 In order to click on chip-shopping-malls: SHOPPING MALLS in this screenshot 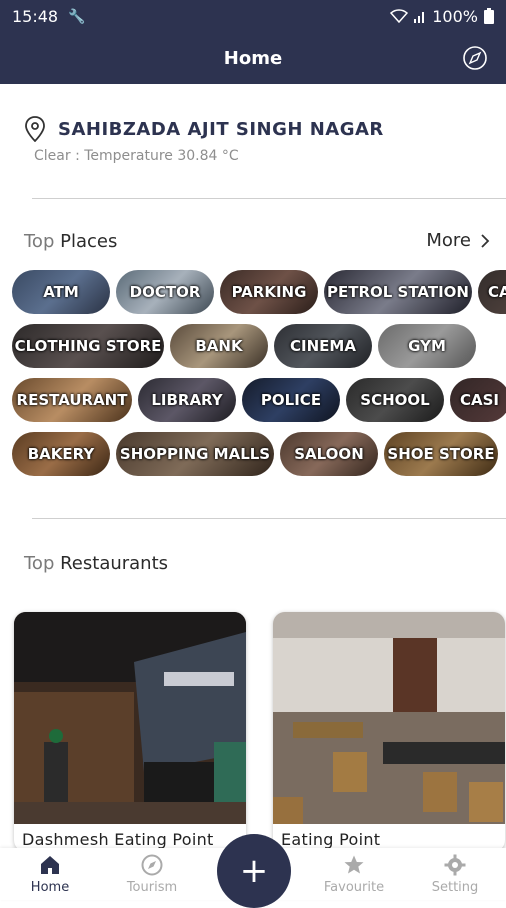, I will do `click(195, 454)`.